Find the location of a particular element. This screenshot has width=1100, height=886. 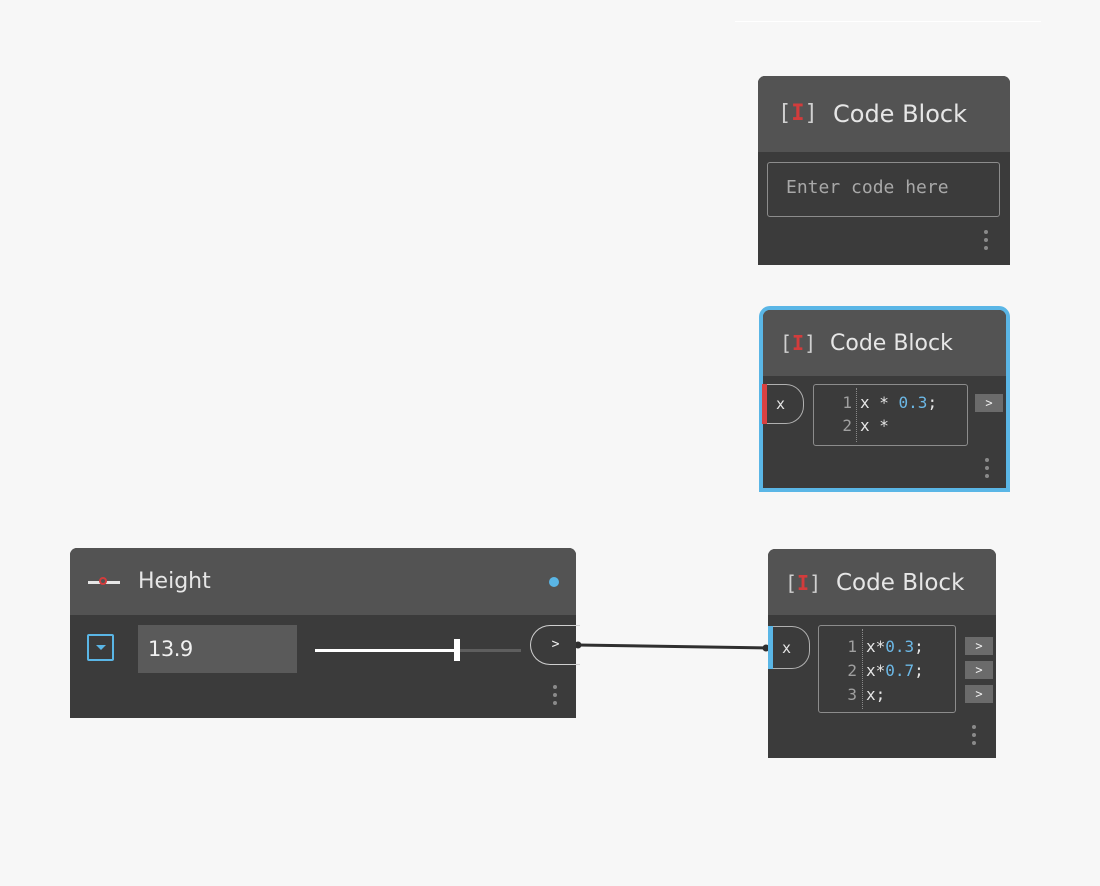

height-slider-node: Height > is located at coordinates (325, 633).